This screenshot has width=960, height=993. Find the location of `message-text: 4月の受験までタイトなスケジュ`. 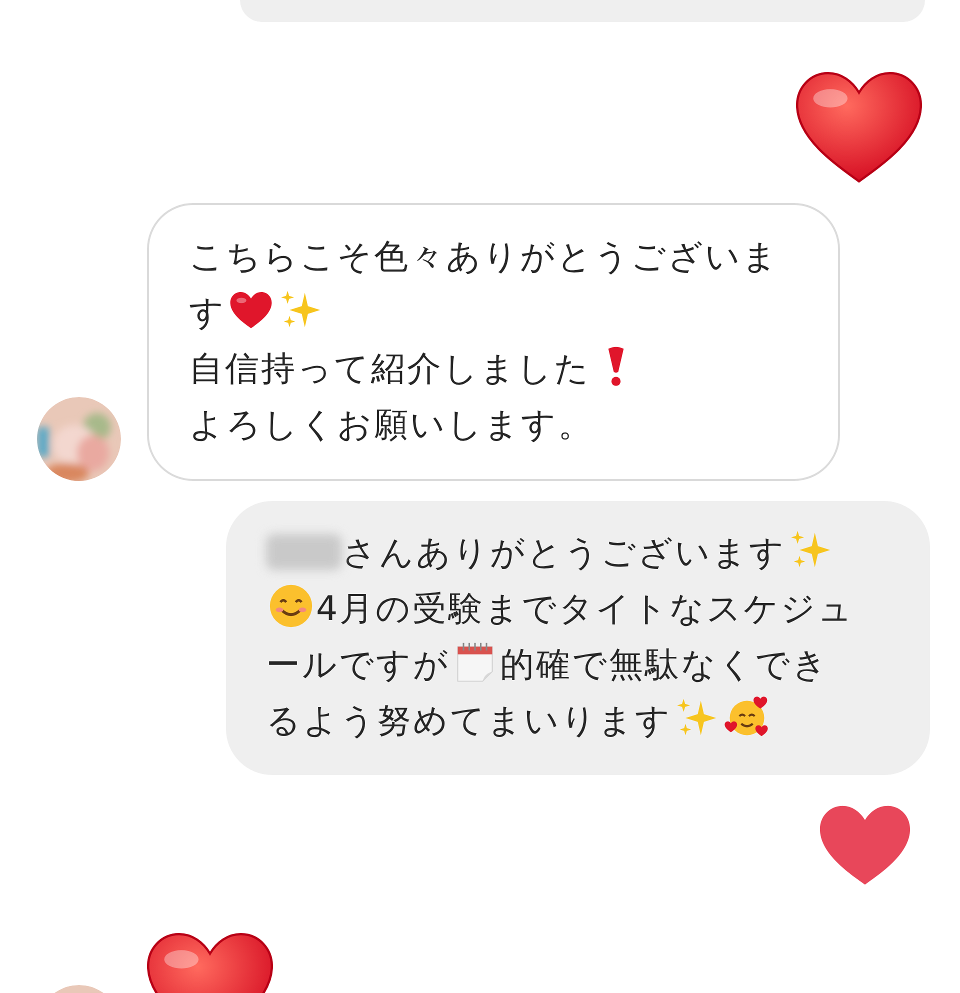

message-text: 4月の受験までタイトなスケジュ is located at coordinates (585, 609).